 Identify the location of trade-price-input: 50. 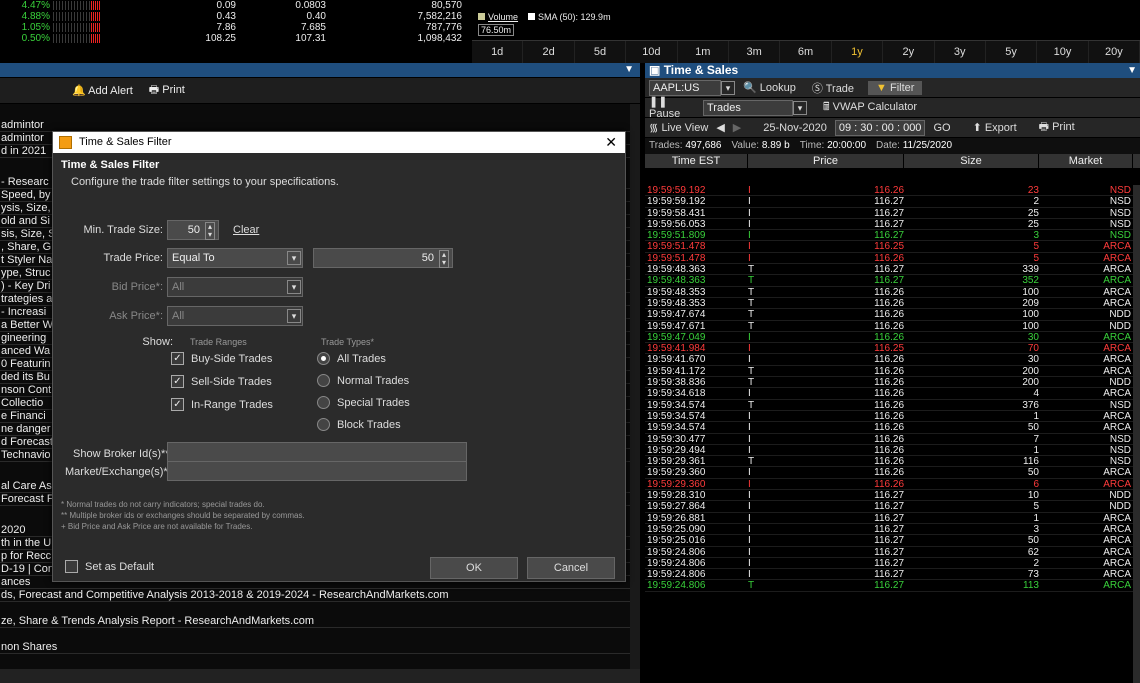
(383, 258).